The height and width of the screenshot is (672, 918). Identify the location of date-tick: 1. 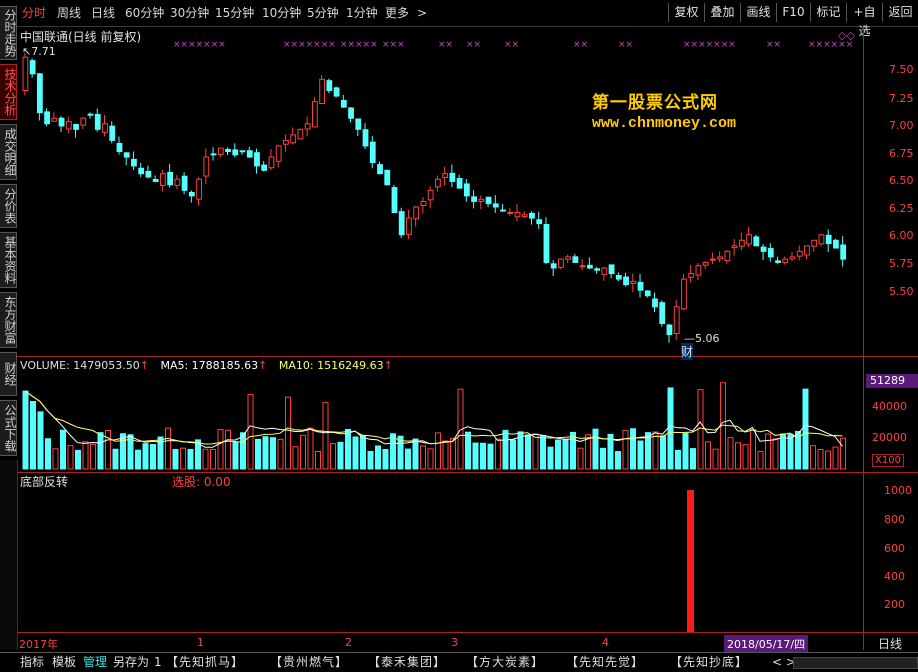
(200, 642).